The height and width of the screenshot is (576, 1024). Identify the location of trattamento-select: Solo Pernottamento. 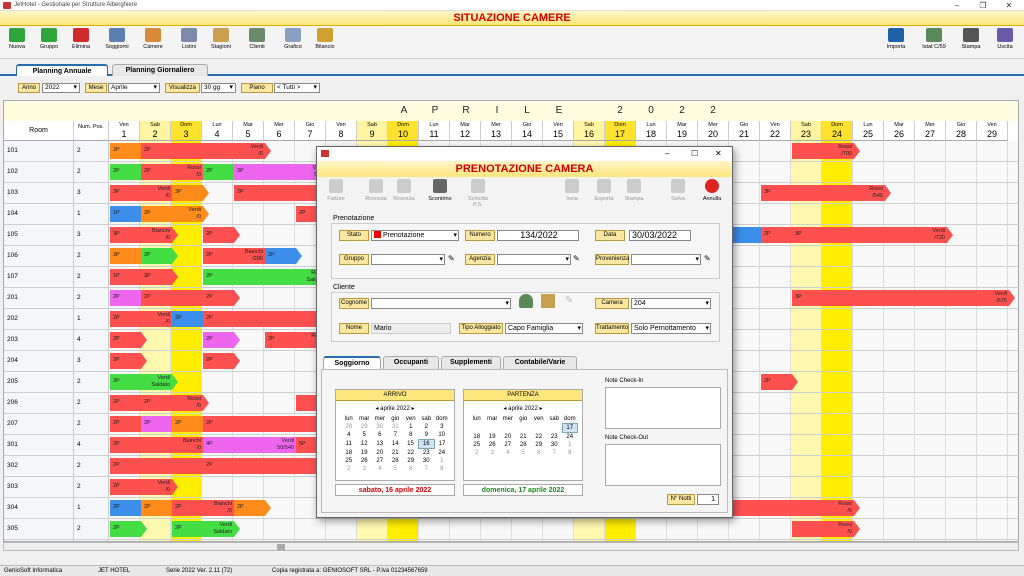
(671, 328).